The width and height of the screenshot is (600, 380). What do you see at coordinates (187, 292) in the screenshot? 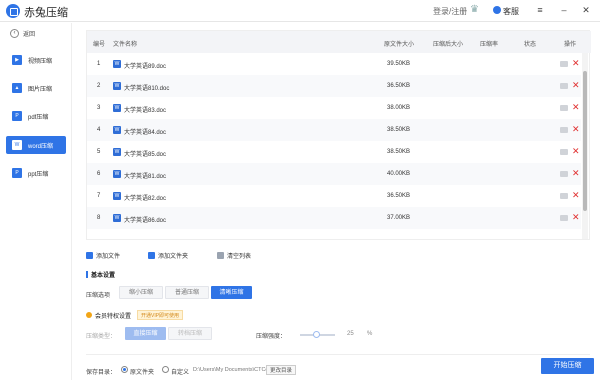
I see `option-normal-button: 普通压缩` at bounding box center [187, 292].